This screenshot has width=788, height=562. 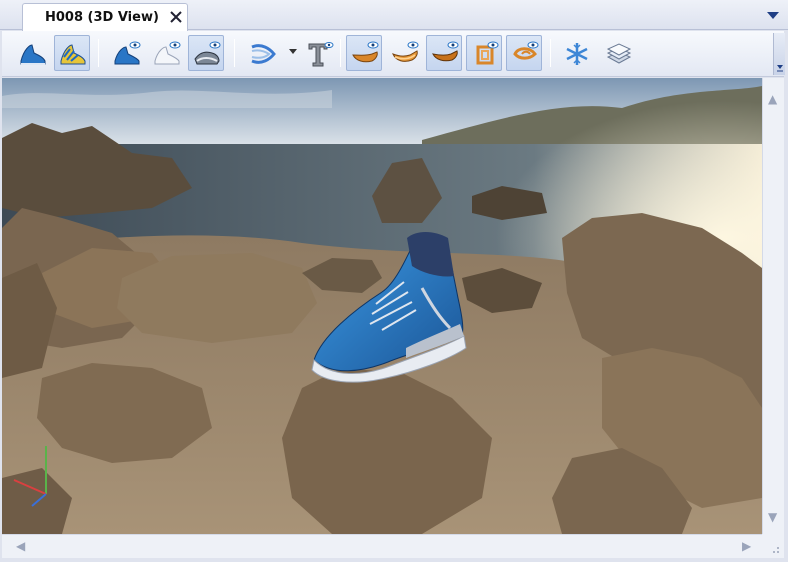 What do you see at coordinates (20, 546) in the screenshot?
I see `scroll-left-icon: ◀` at bounding box center [20, 546].